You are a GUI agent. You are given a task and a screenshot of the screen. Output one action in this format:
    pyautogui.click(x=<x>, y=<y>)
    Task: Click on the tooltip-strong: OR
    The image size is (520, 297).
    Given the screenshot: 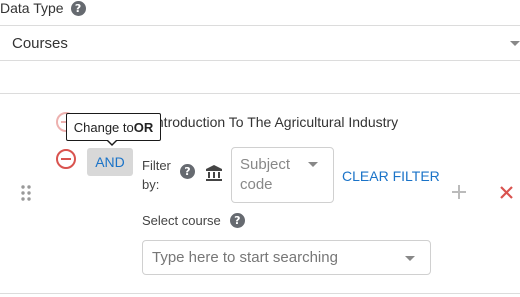 What is the action you would take?
    pyautogui.click(x=143, y=127)
    